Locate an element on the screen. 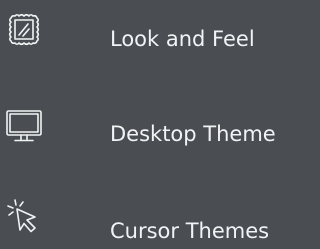 The height and width of the screenshot is (249, 320). monitor-icon is located at coordinates (24, 126).